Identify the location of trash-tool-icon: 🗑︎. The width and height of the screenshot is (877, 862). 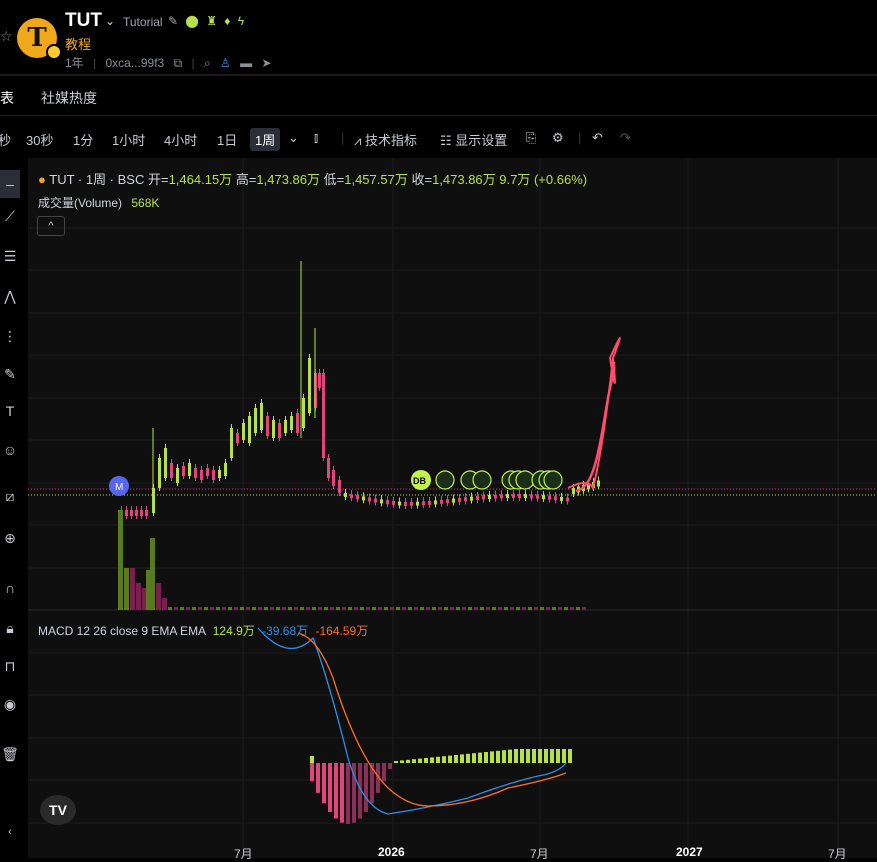
(10, 754).